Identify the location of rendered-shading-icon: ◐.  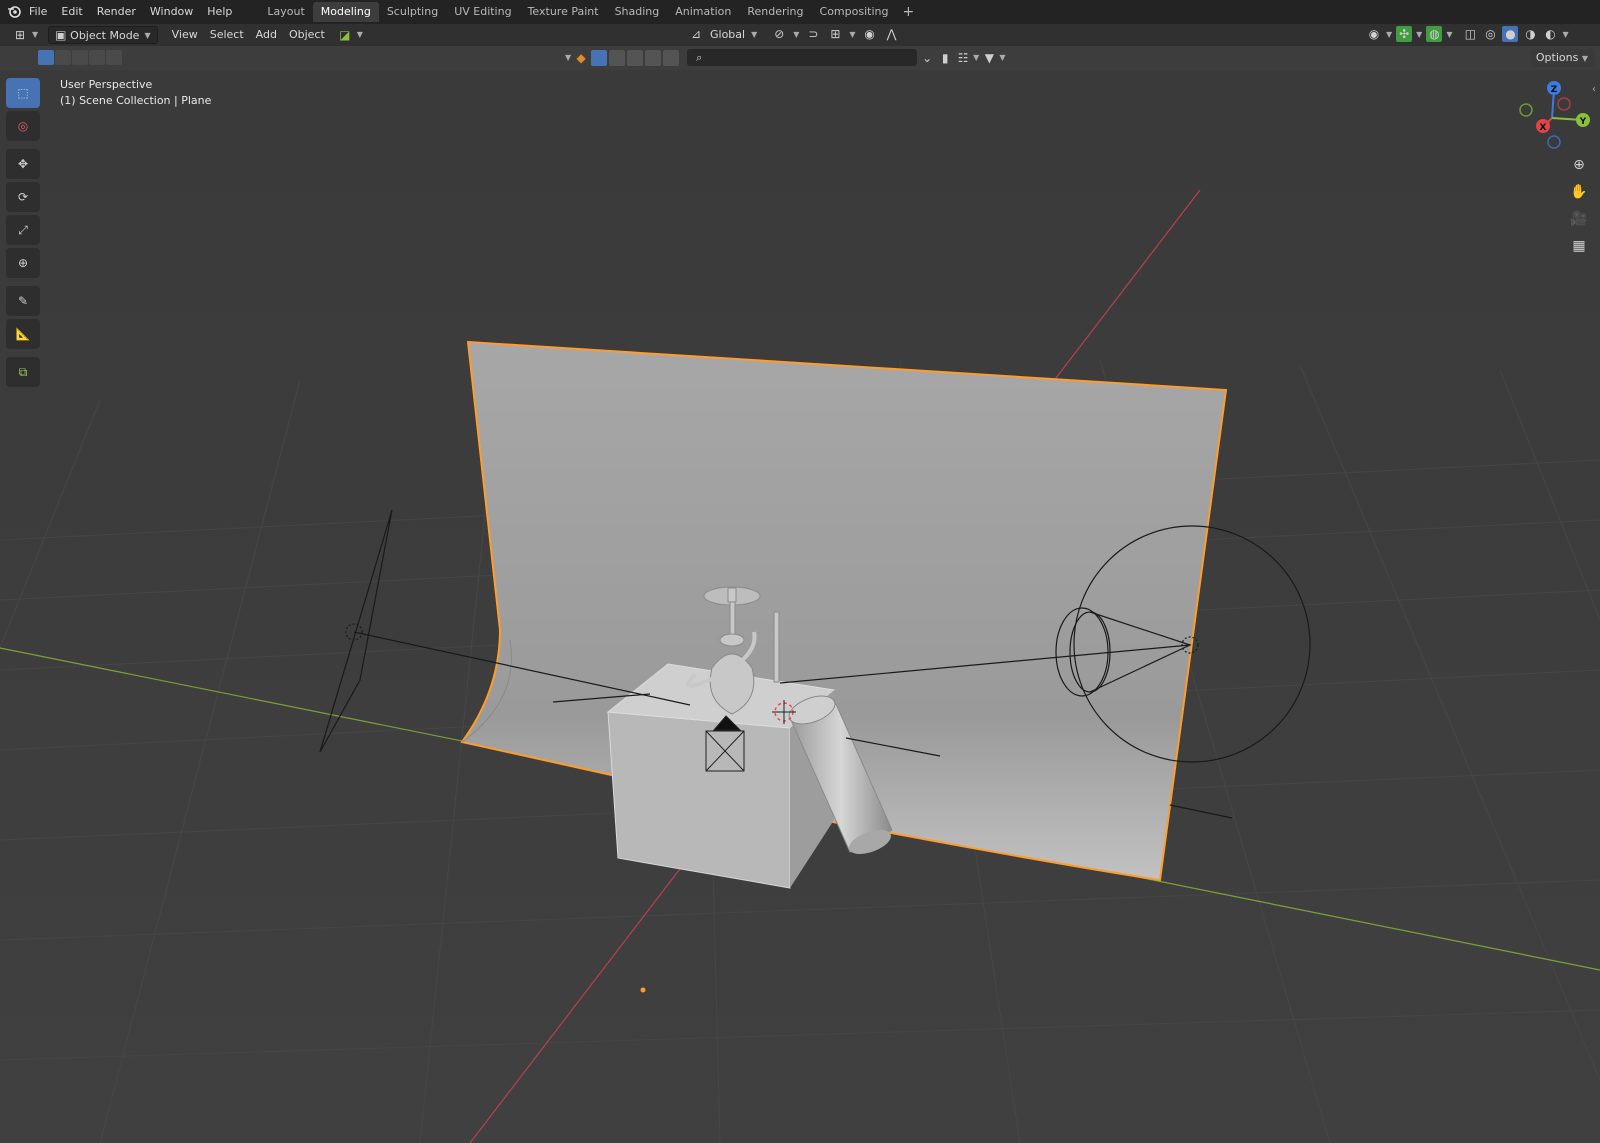
(1550, 34).